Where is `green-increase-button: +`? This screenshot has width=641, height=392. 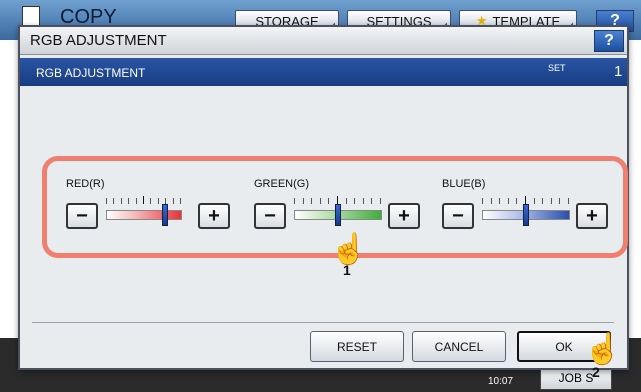 green-increase-button: + is located at coordinates (404, 216).